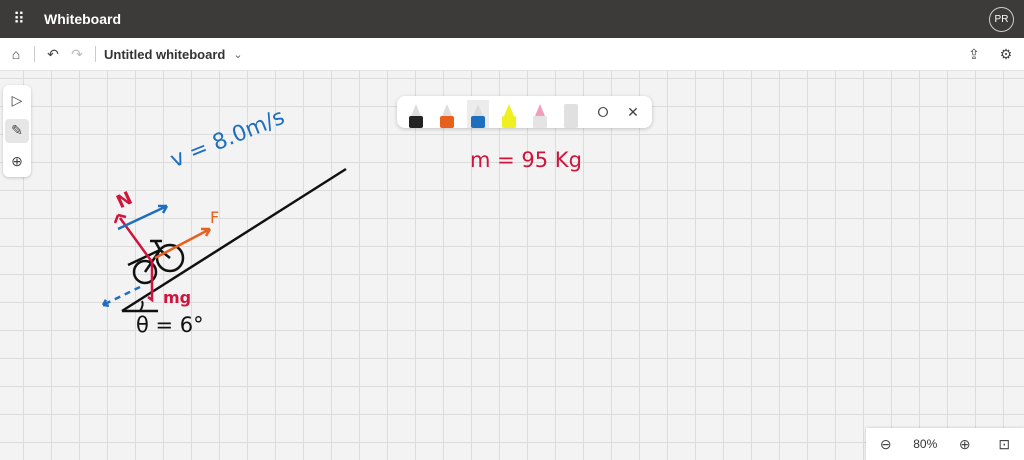  What do you see at coordinates (509, 114) in the screenshot?
I see `yellow-highlighter` at bounding box center [509, 114].